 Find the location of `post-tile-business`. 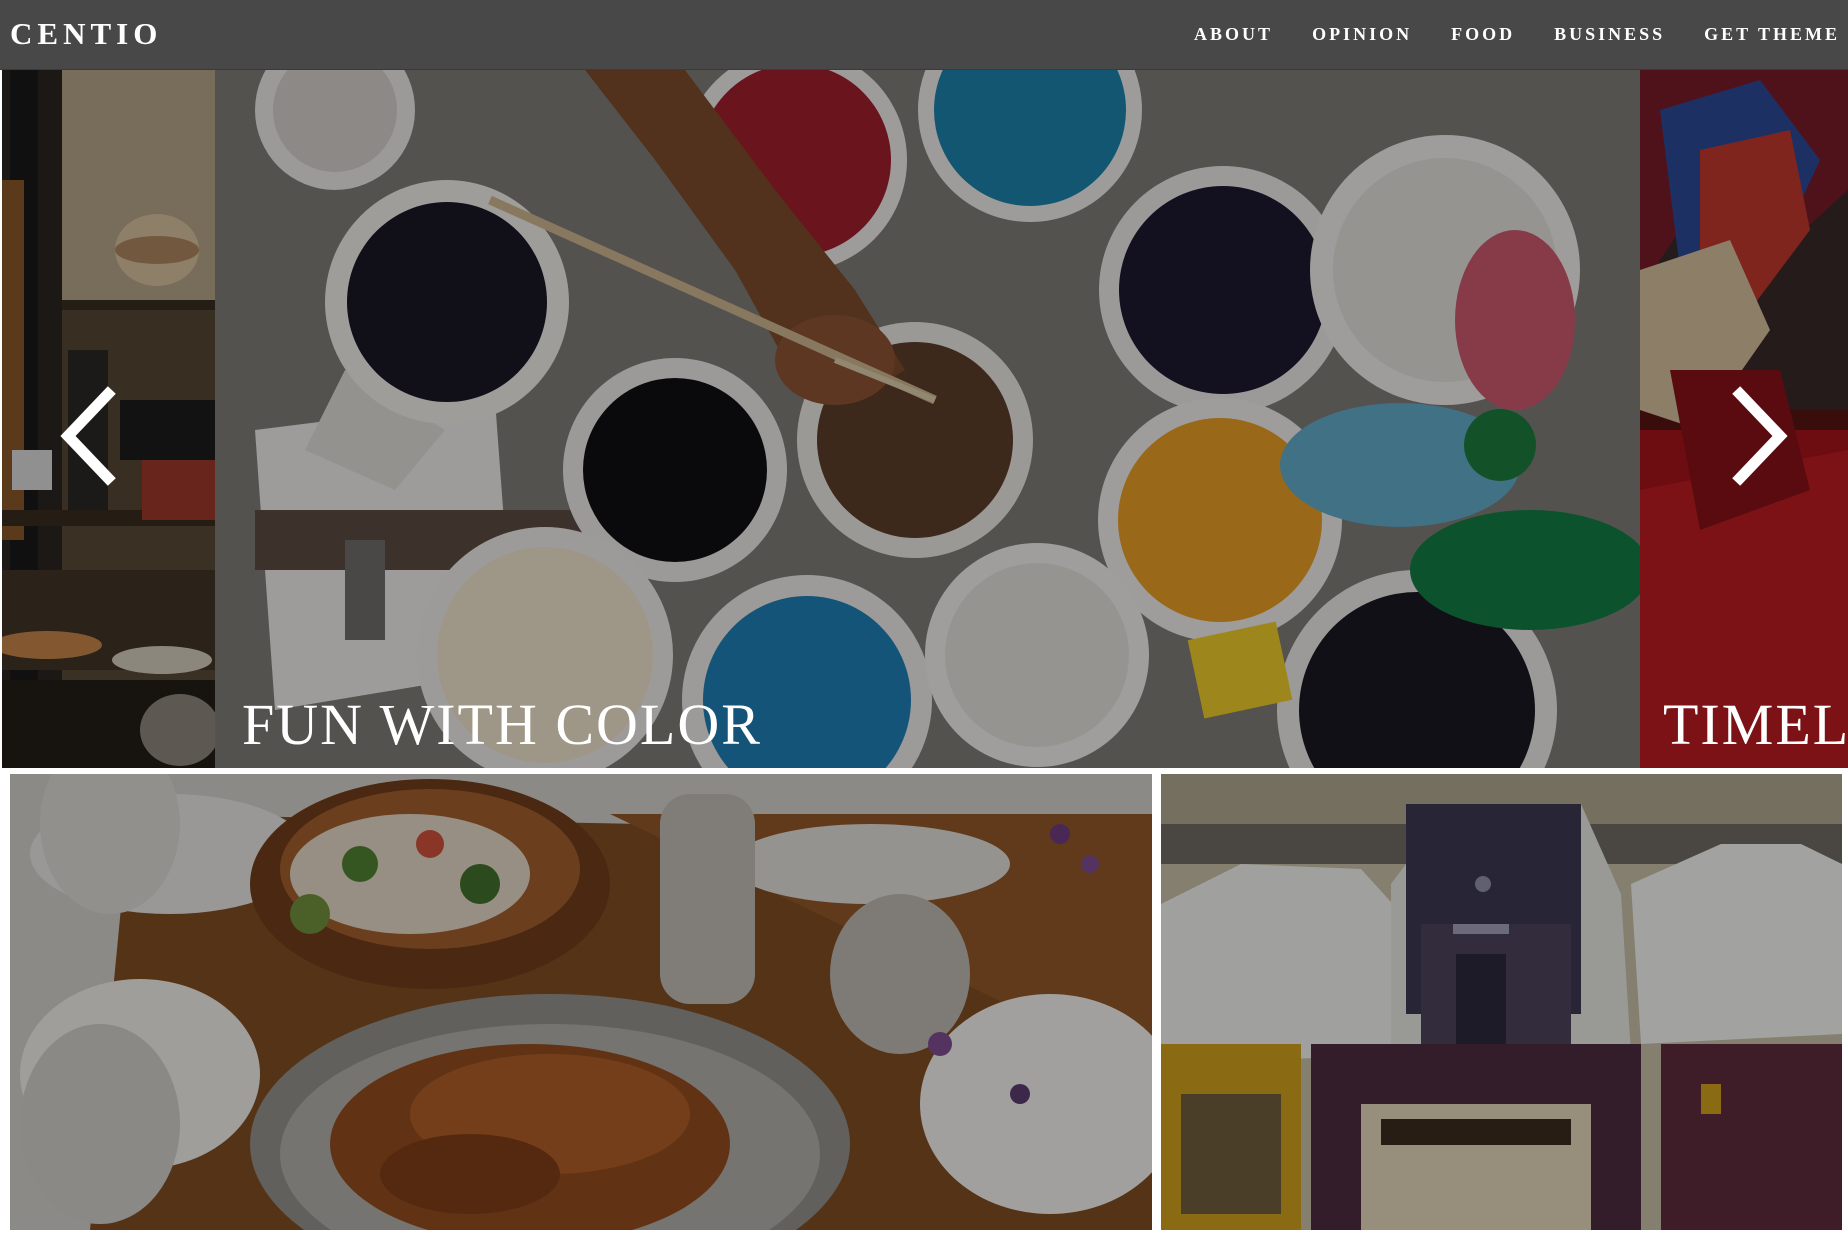

post-tile-business is located at coordinates (1501, 1002).